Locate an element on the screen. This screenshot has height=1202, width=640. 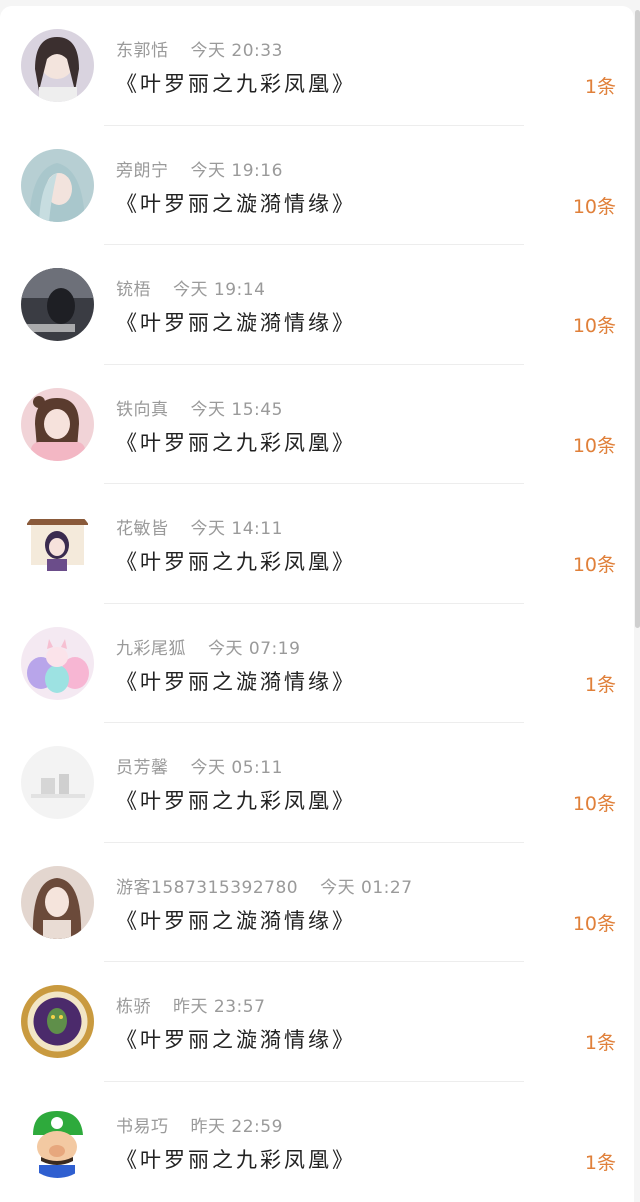
message-row: 书易巧 昨天 22:59 《叶罗丽之九彩凤凰》 1条 is located at coordinates (317, 1142).